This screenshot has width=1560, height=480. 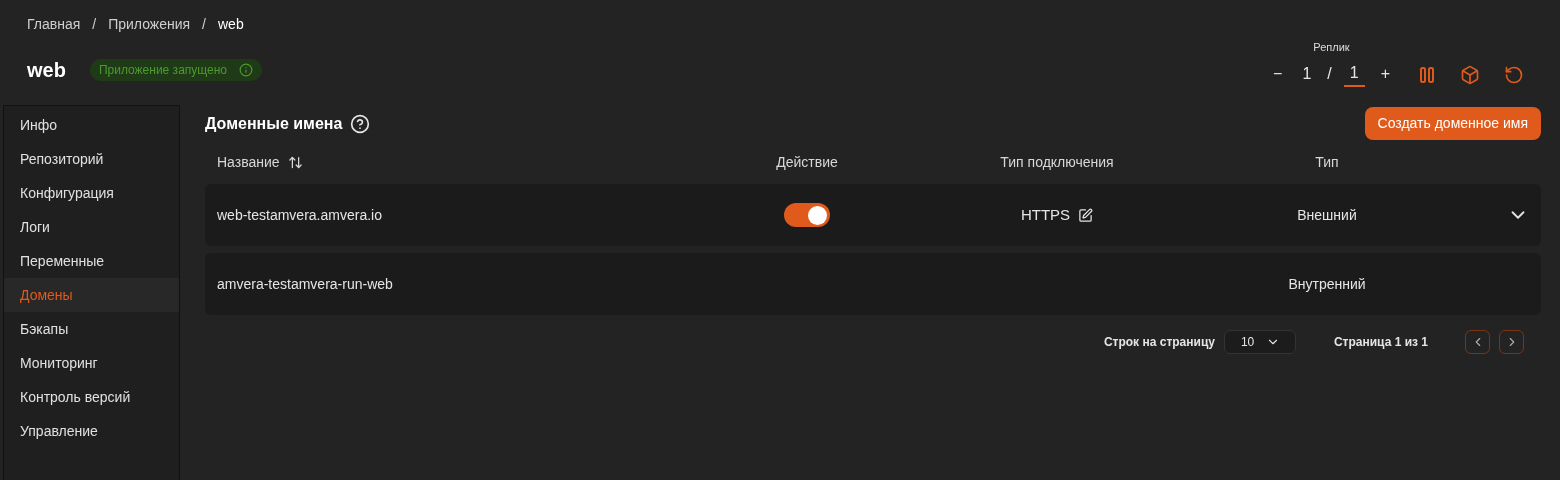 I want to click on sidebar-item: Инфо, so click(x=91, y=125).